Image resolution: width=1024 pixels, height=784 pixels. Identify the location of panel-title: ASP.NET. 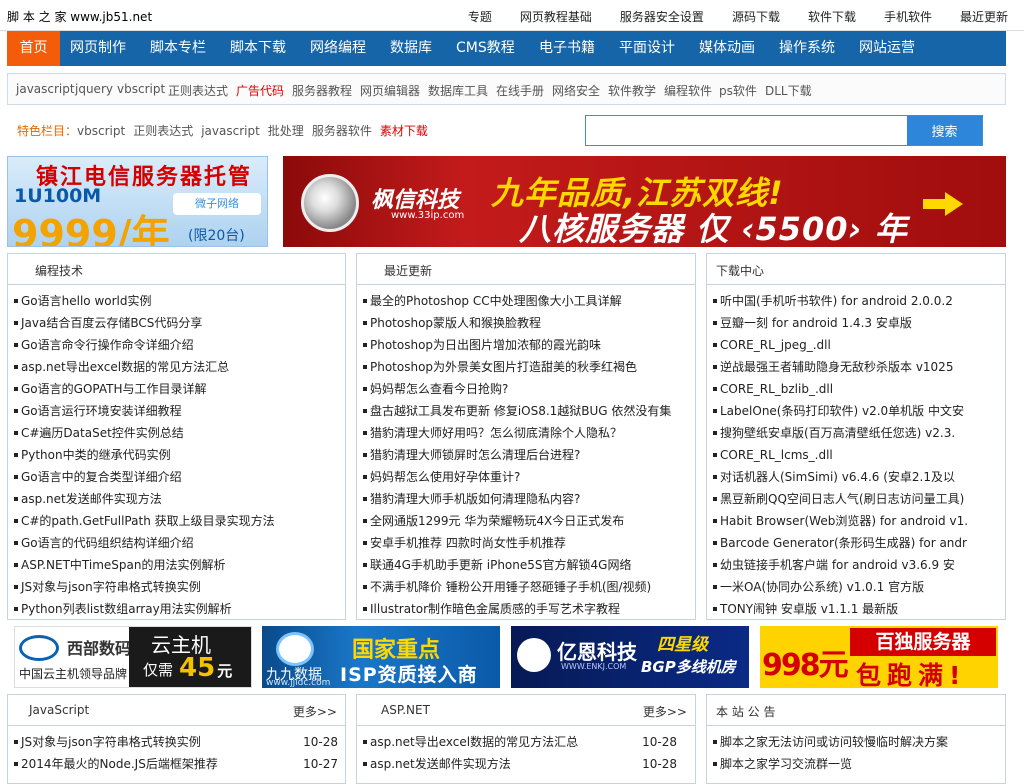
(405, 710).